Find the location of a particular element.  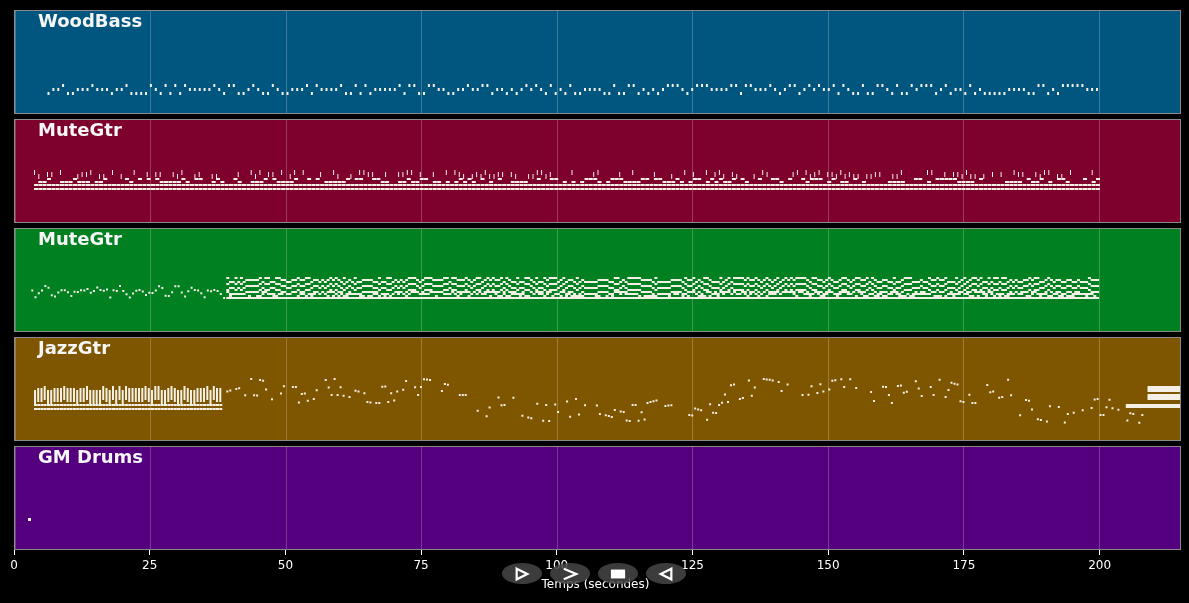

axis-title: Temps (secondes) is located at coordinates (595, 584).